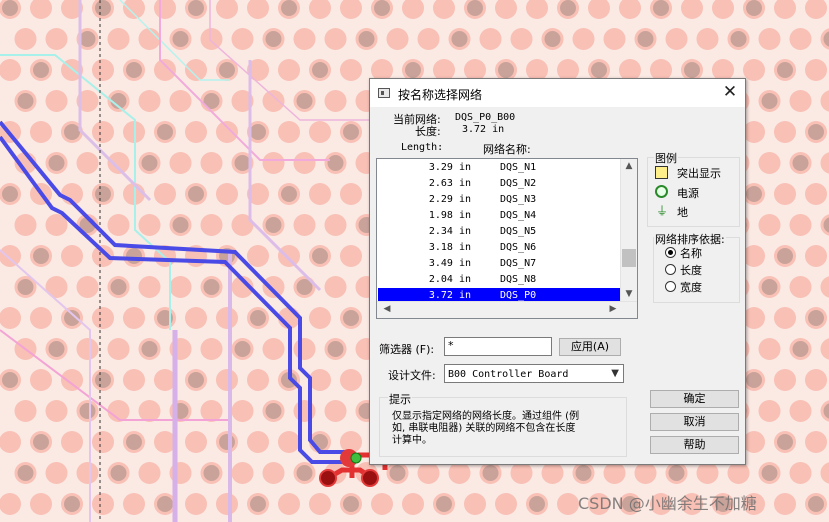 Image resolution: width=829 pixels, height=522 pixels. What do you see at coordinates (629, 258) in the screenshot?
I see `scroll-thumb` at bounding box center [629, 258].